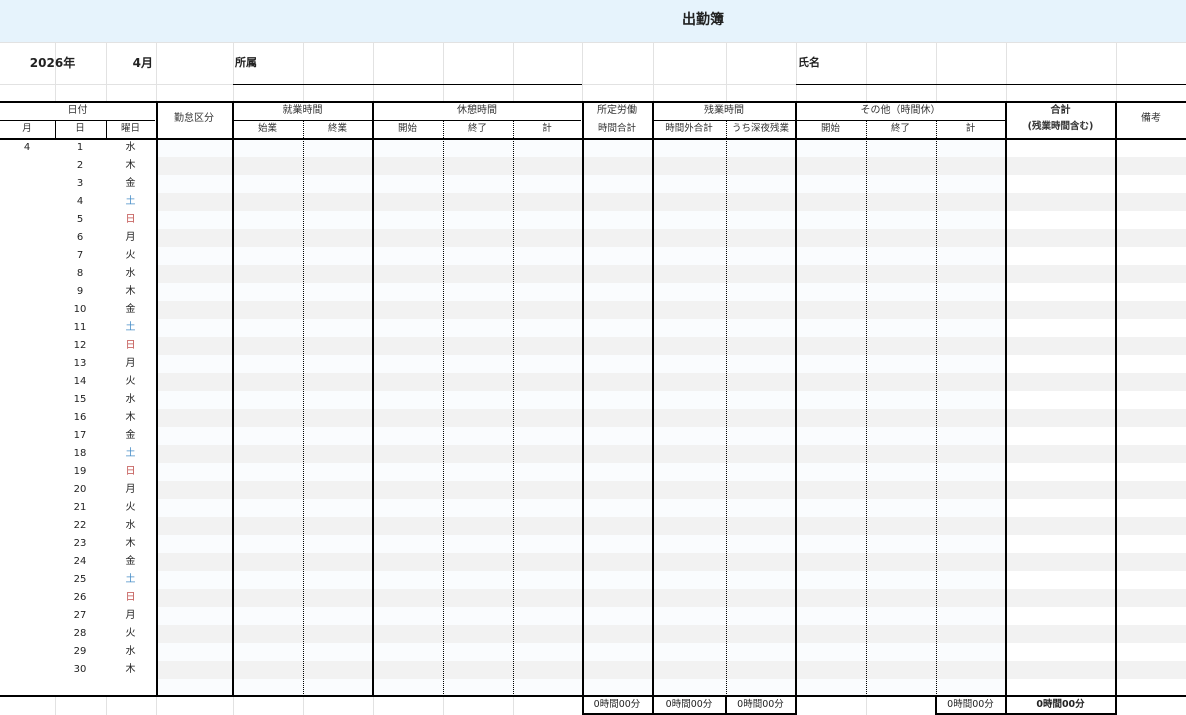 This screenshot has height=715, width=1186. What do you see at coordinates (130, 63) in the screenshot?
I see `month-cell: 4月` at bounding box center [130, 63].